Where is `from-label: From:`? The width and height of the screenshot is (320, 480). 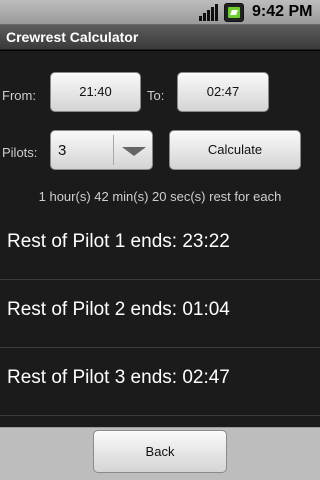
from-label: From: is located at coordinates (19, 95).